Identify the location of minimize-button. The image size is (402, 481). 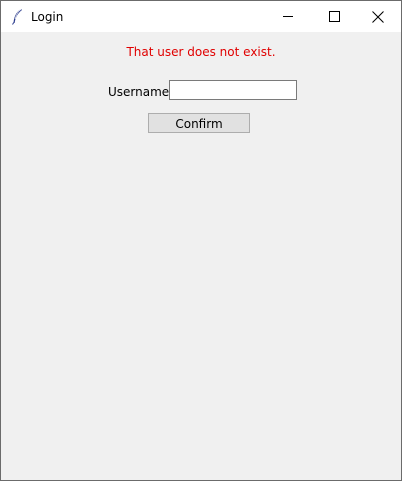
(288, 16).